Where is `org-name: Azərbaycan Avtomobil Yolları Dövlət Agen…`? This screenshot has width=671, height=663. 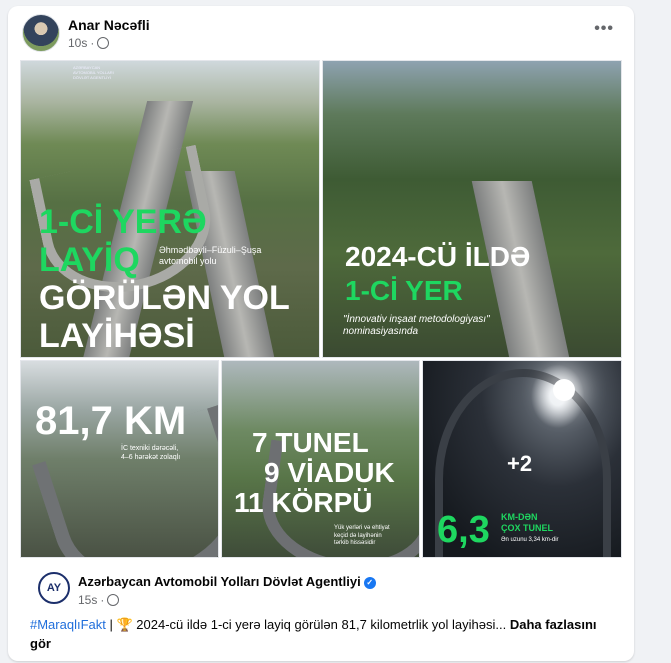
org-name: Azərbaycan Avtomobil Yolları Dövlət Agen… is located at coordinates (227, 581).